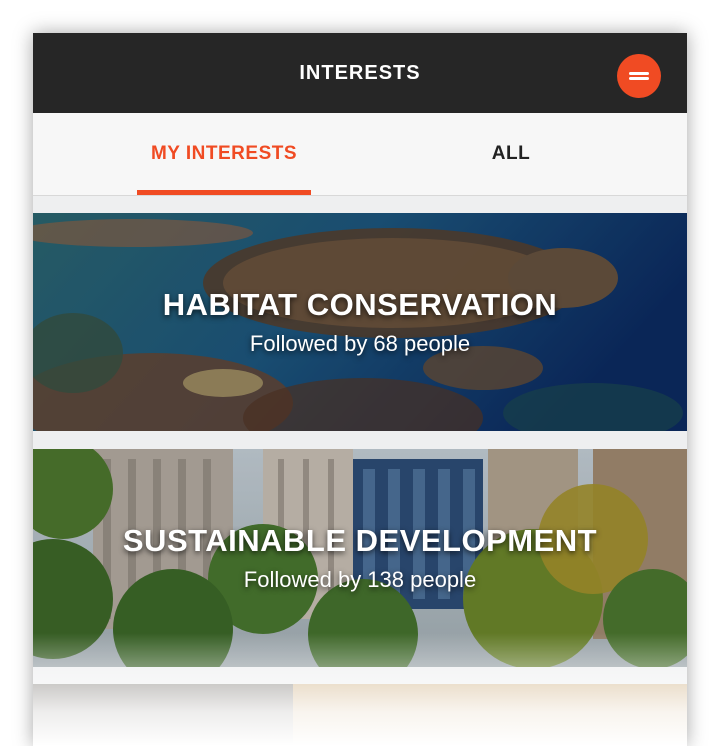 This screenshot has height=746, width=720. Describe the element at coordinates (360, 154) in the screenshot. I see `tab-bar: MY INTERESTS ALL` at that location.